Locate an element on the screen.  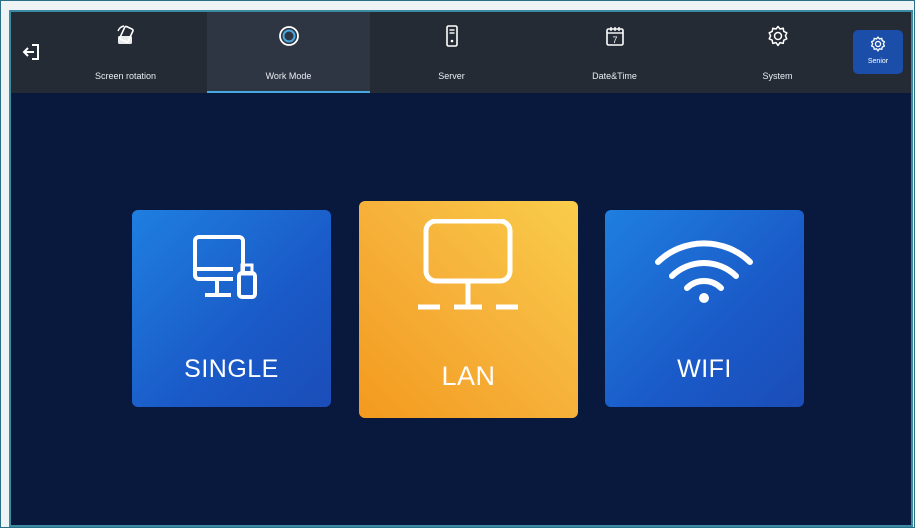
mode-card-single: SINGLE is located at coordinates (231, 308).